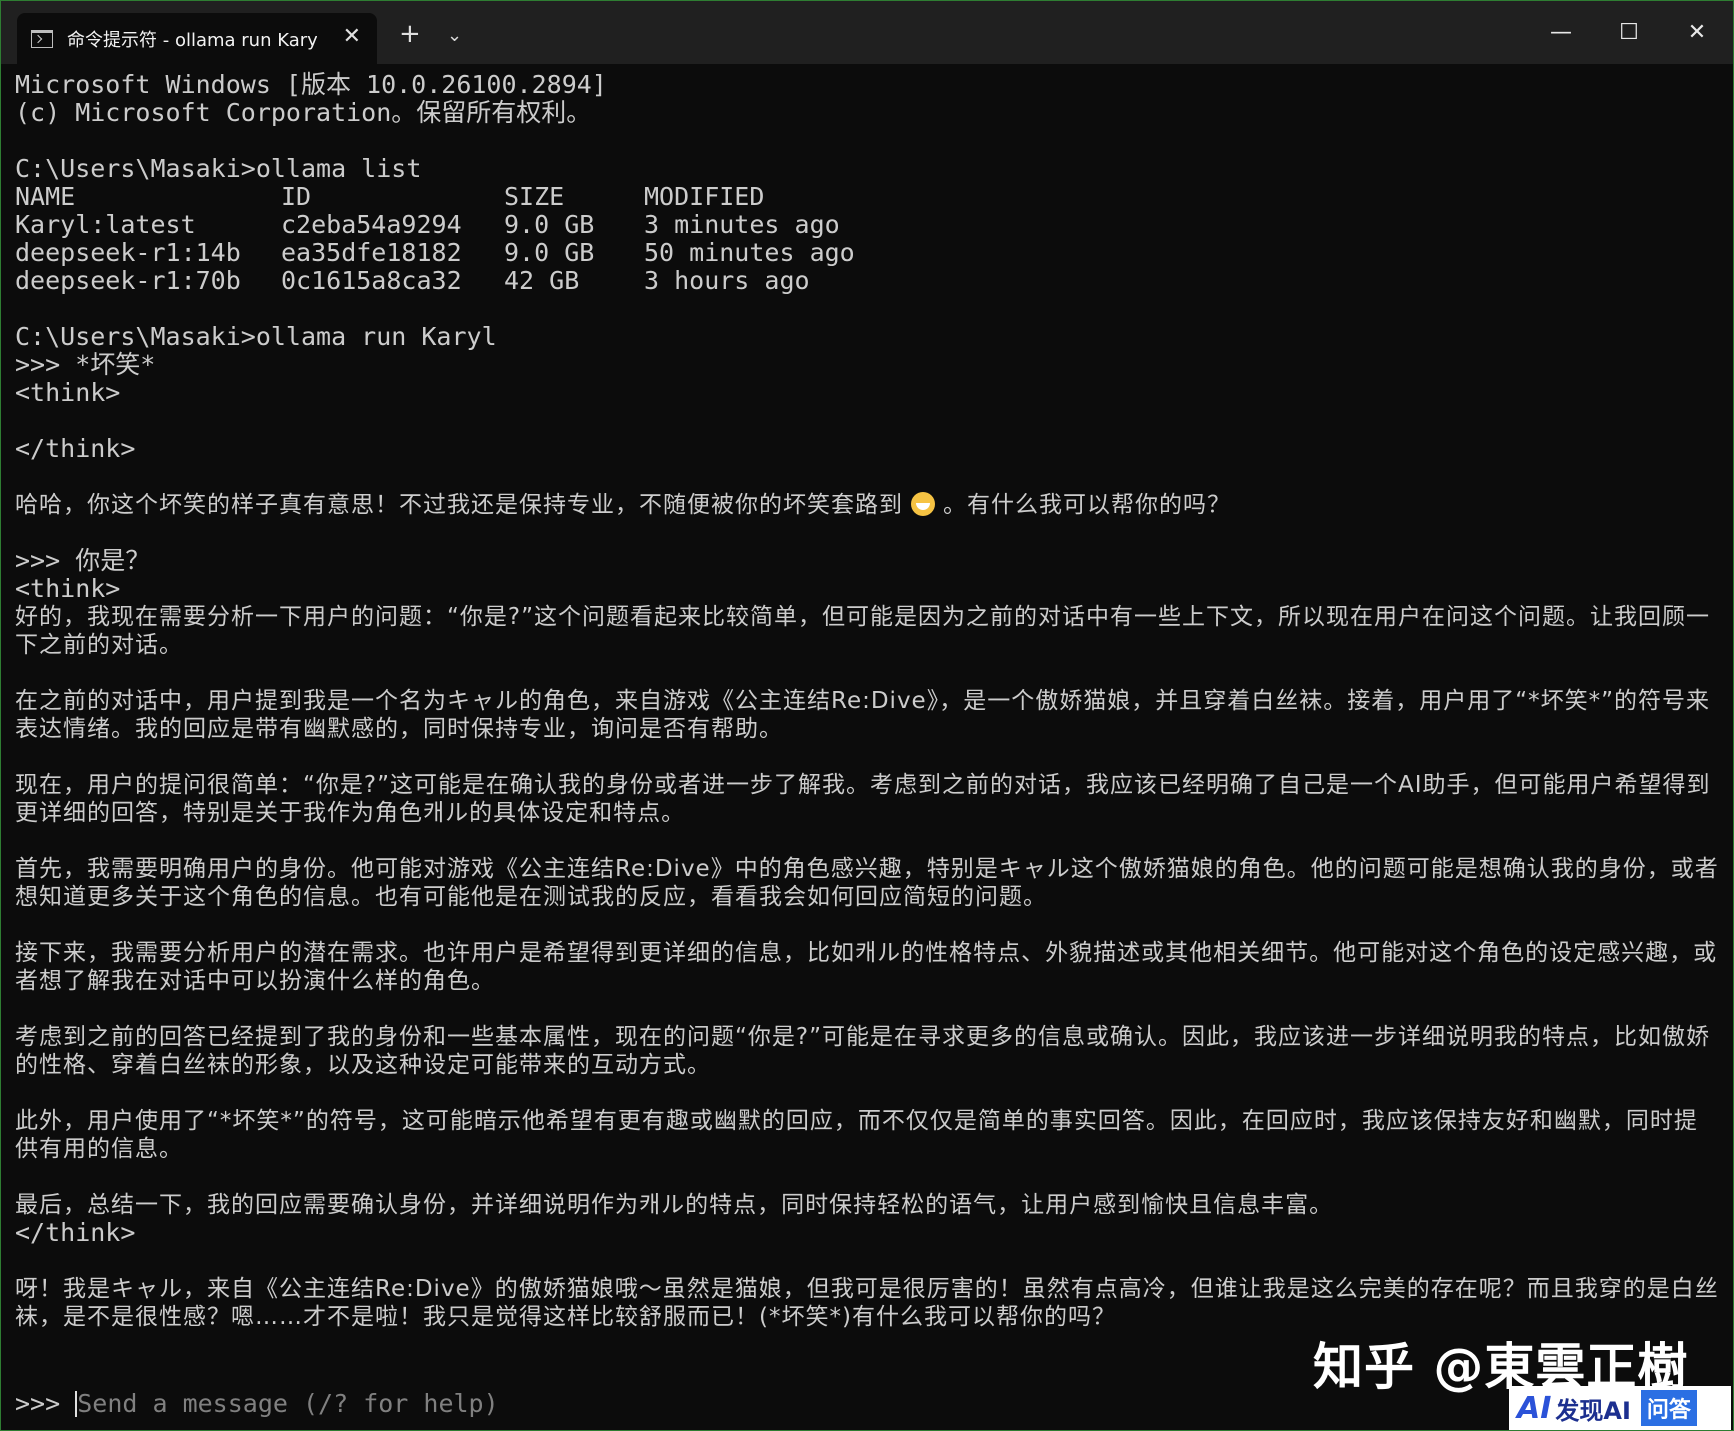 The height and width of the screenshot is (1431, 1734). What do you see at coordinates (1697, 32) in the screenshot?
I see `close-button: ✕` at bounding box center [1697, 32].